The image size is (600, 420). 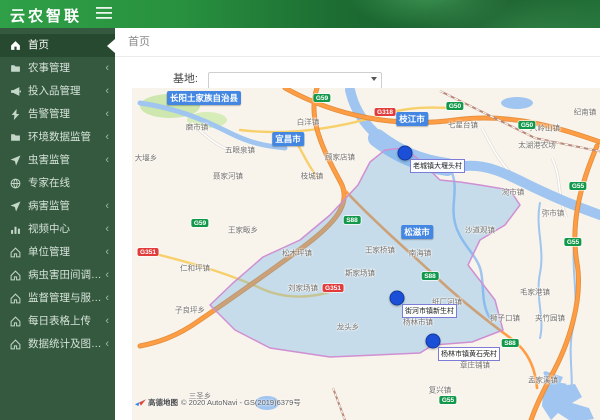 I want to click on sidebar-item-label: 视频中心, so click(x=49, y=229).